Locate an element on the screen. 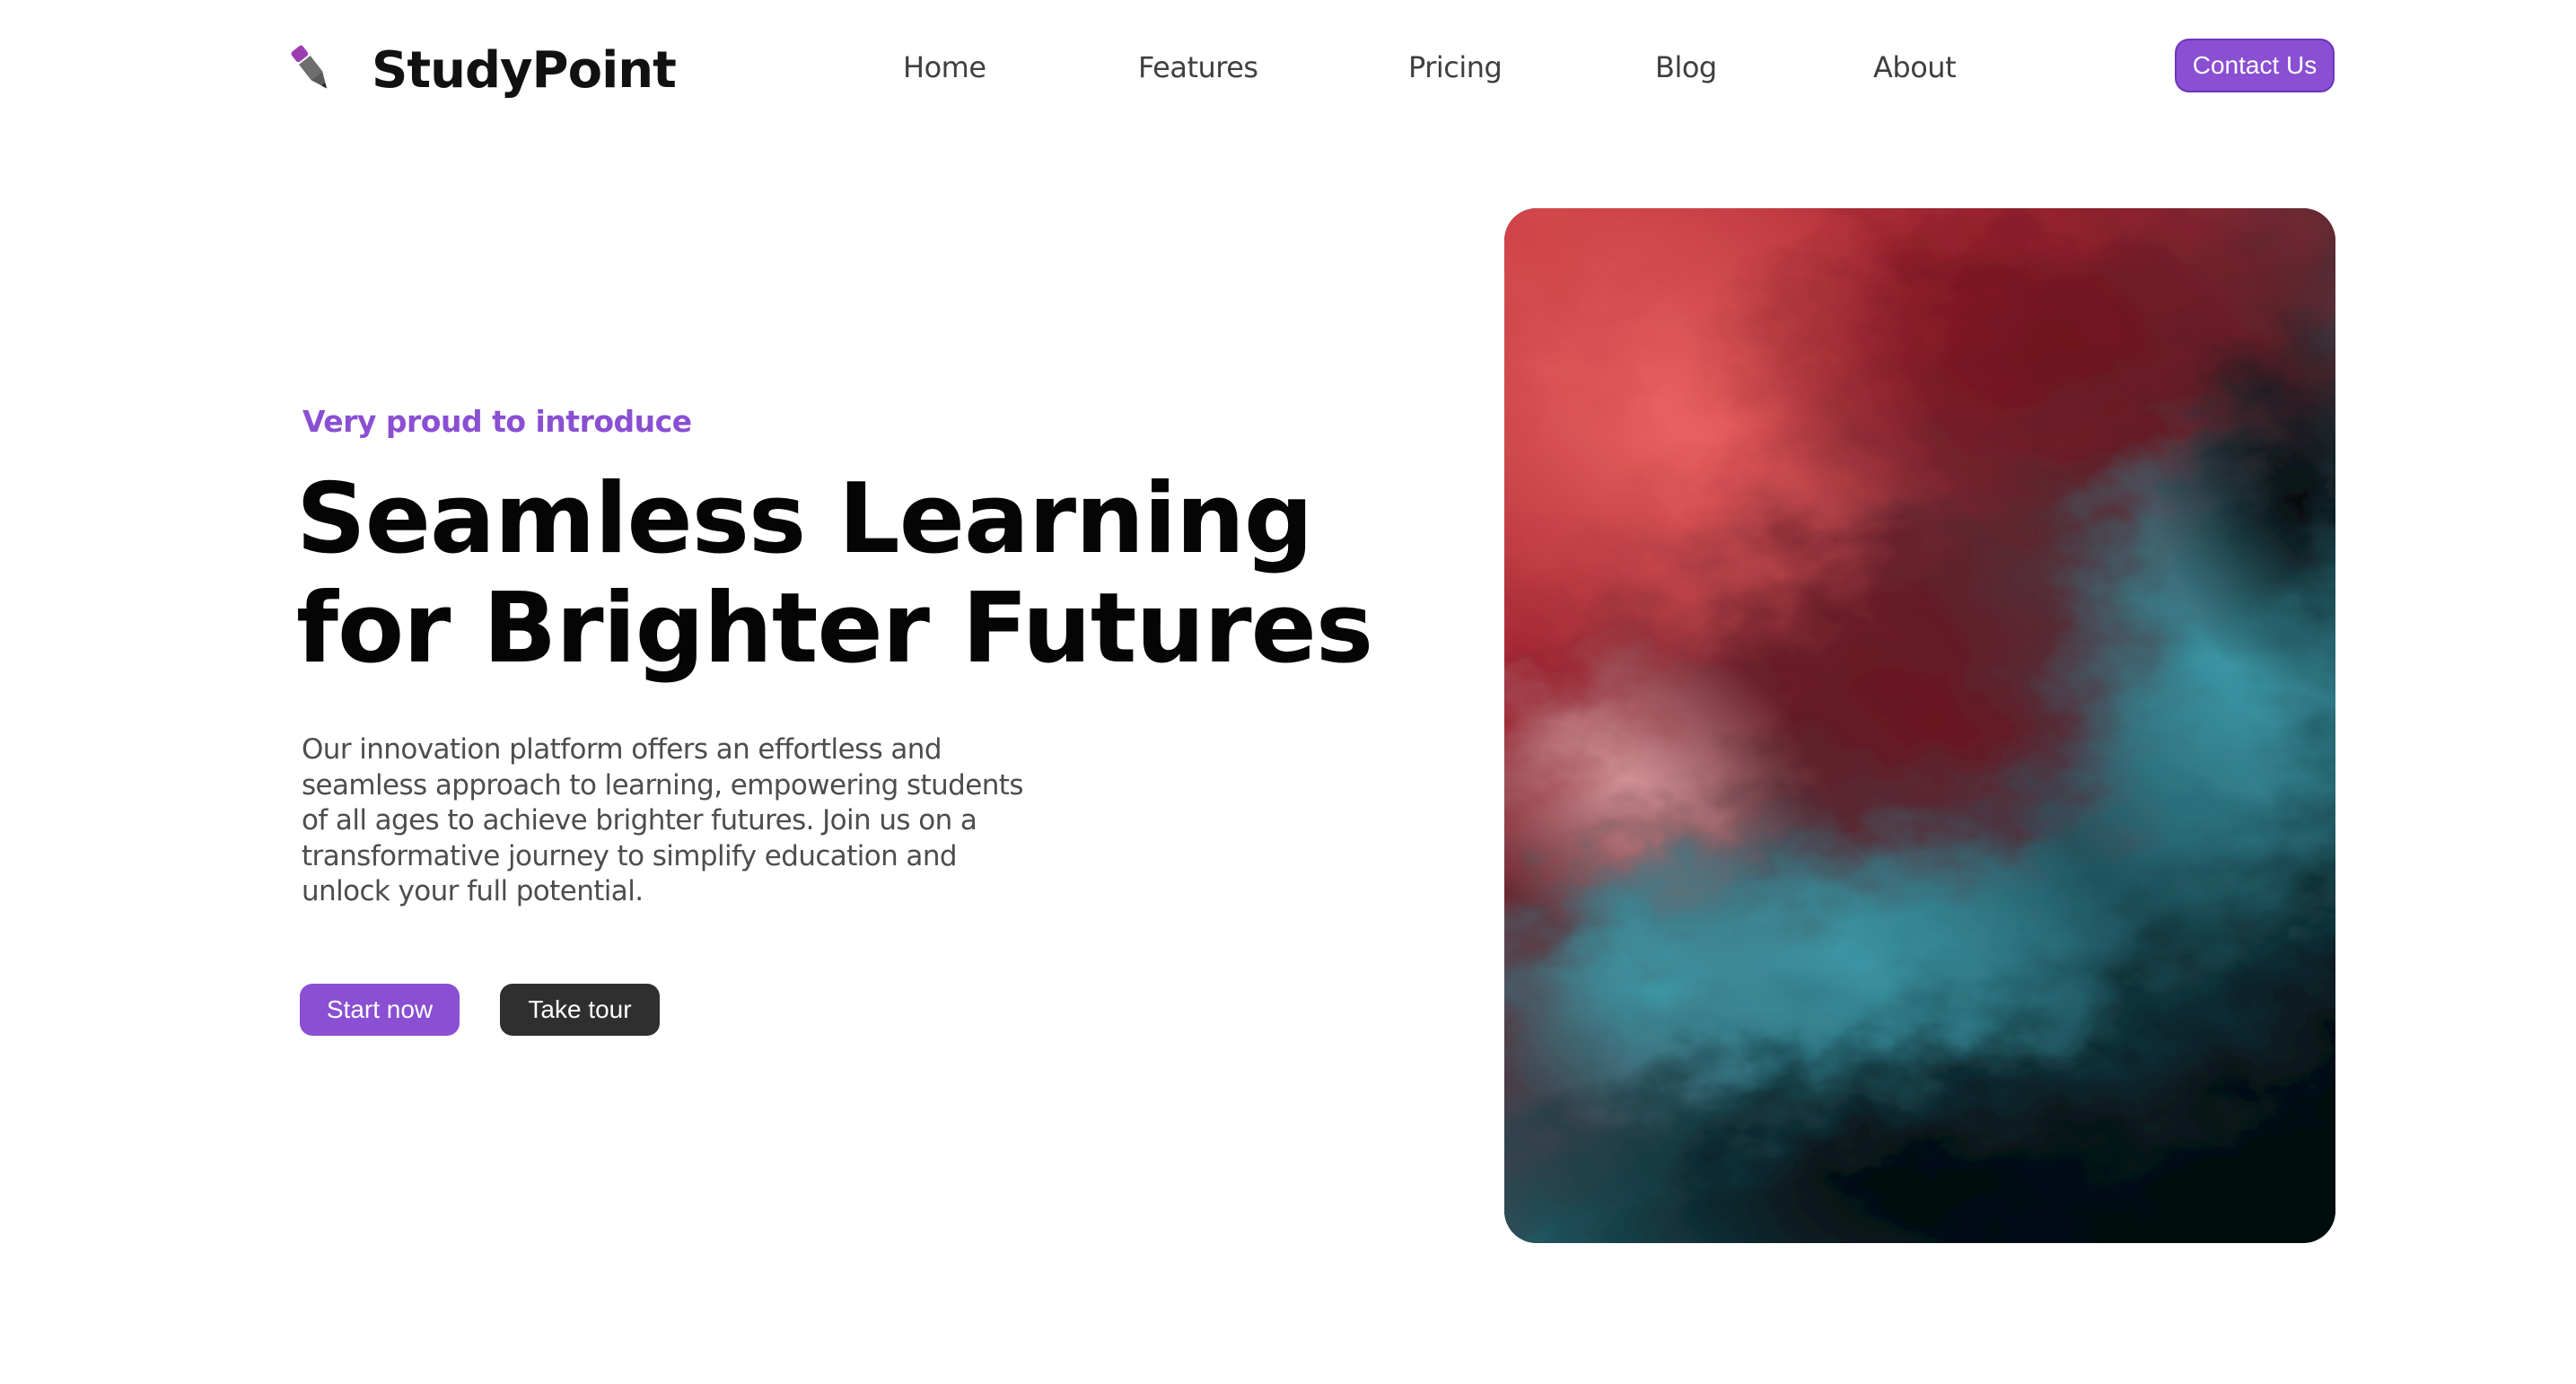 Image resolution: width=2576 pixels, height=1384 pixels. nav-item-about: About is located at coordinates (1915, 67).